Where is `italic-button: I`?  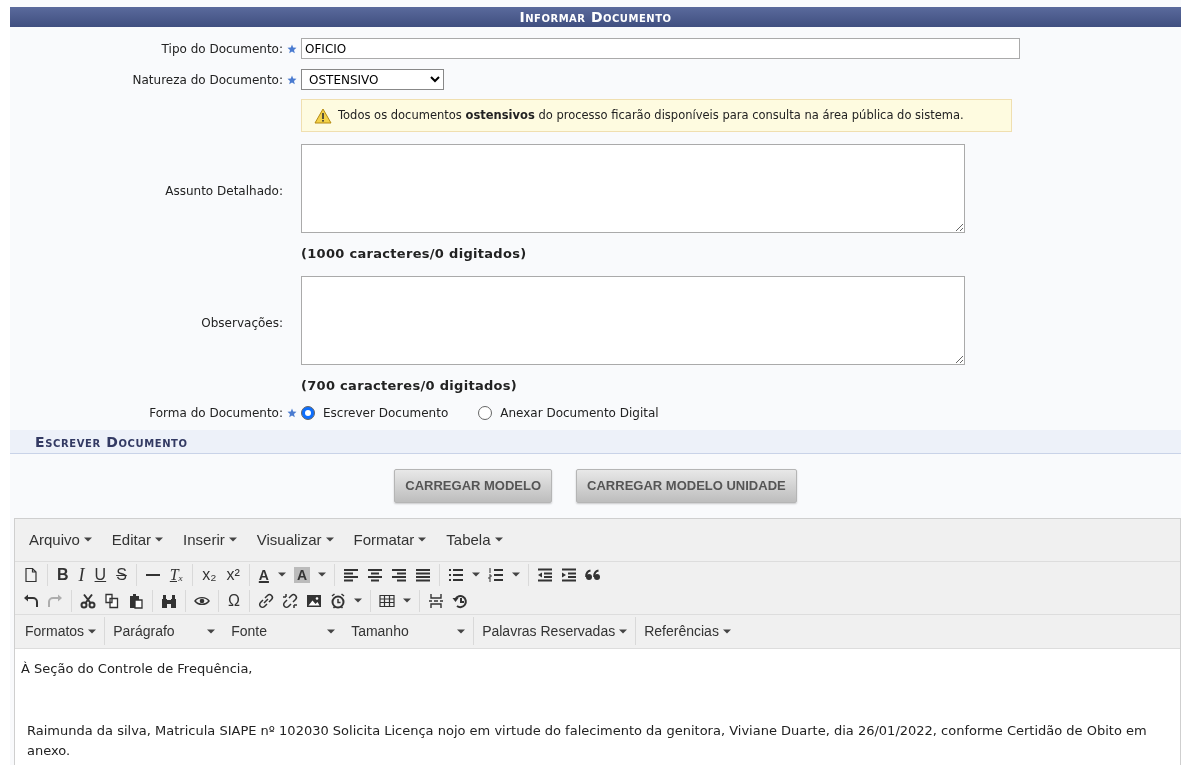
italic-button: I is located at coordinates (81, 574).